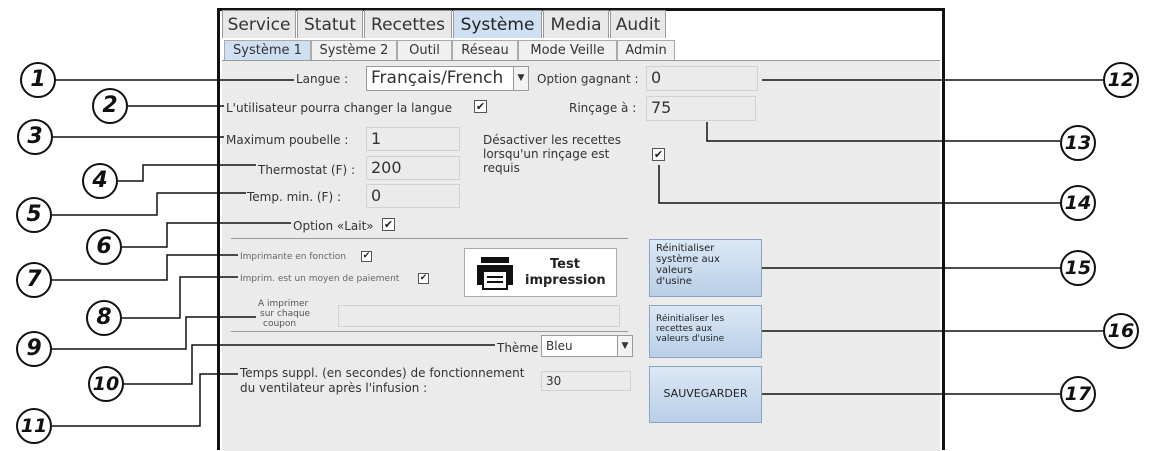  Describe the element at coordinates (34, 426) in the screenshot. I see `callout-11: 11` at that location.